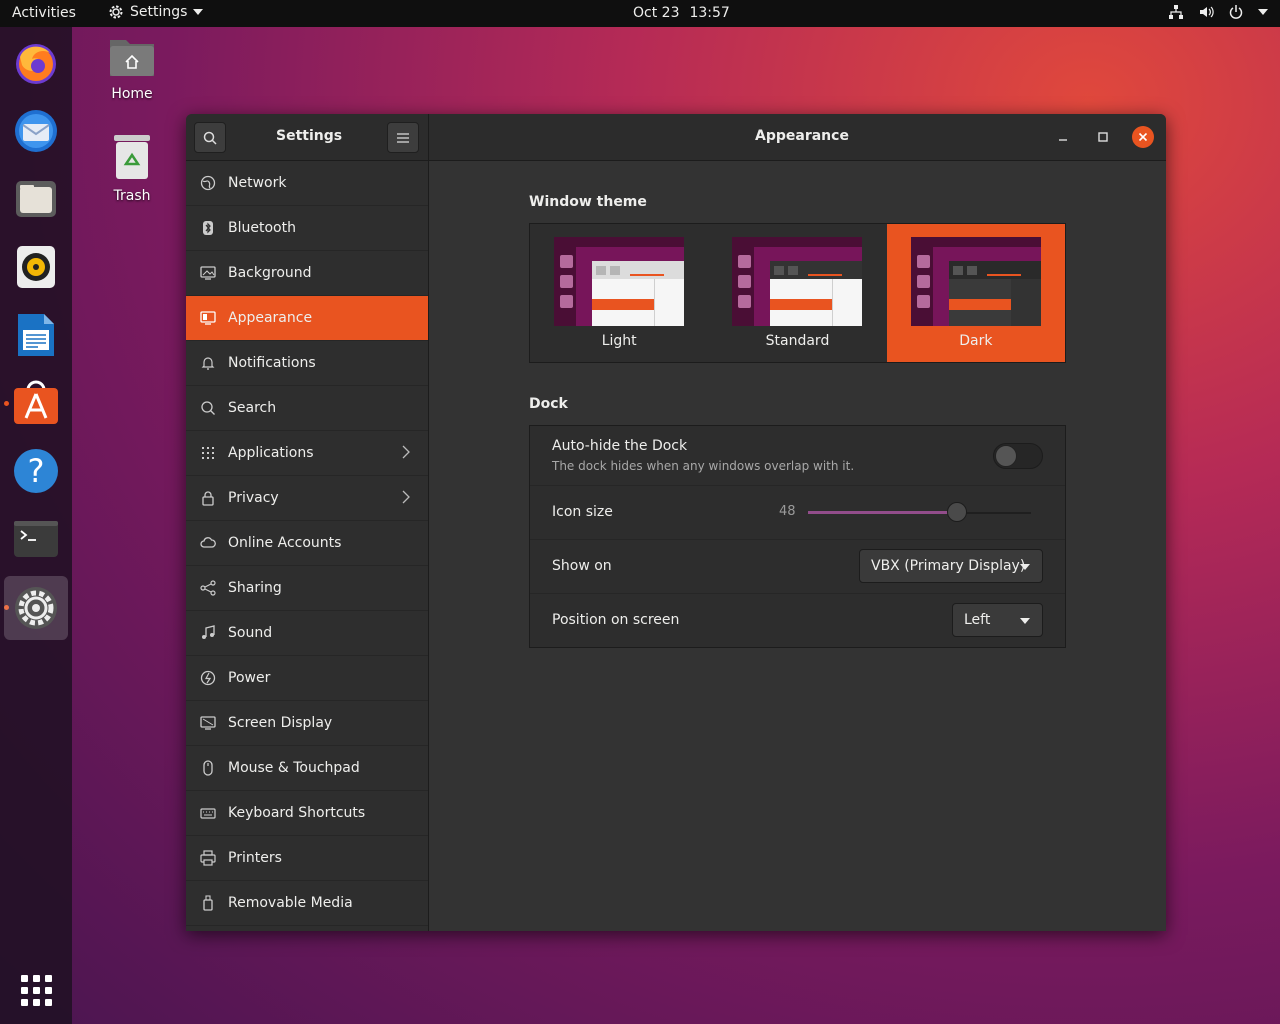  What do you see at coordinates (208, 903) in the screenshot?
I see `usb-icon` at bounding box center [208, 903].